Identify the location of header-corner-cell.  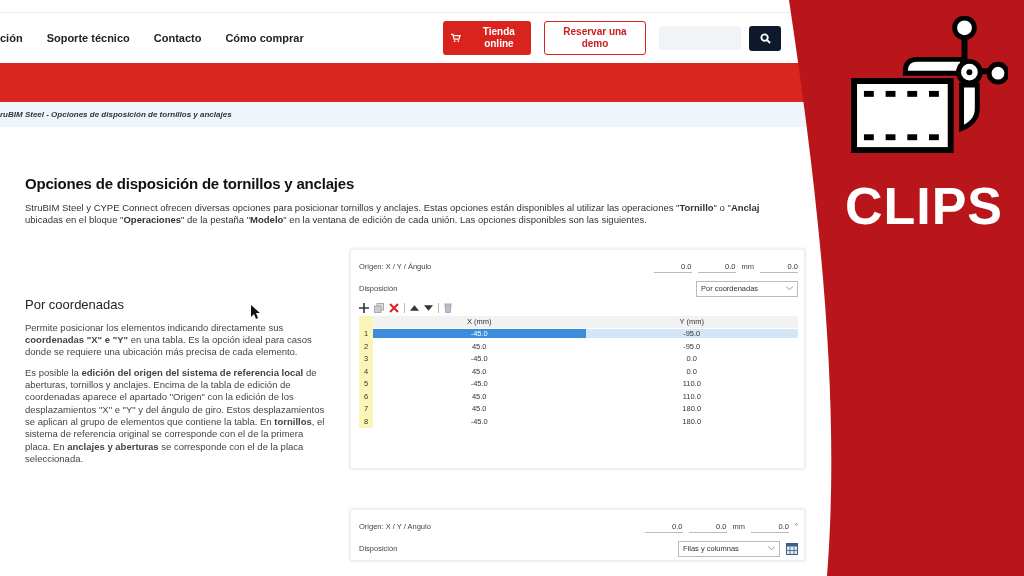
(366, 321).